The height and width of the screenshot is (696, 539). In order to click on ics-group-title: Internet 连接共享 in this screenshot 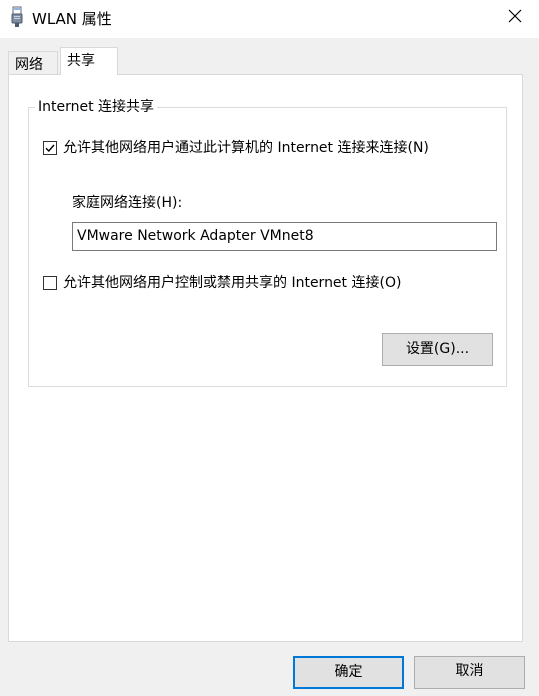, I will do `click(96, 107)`.